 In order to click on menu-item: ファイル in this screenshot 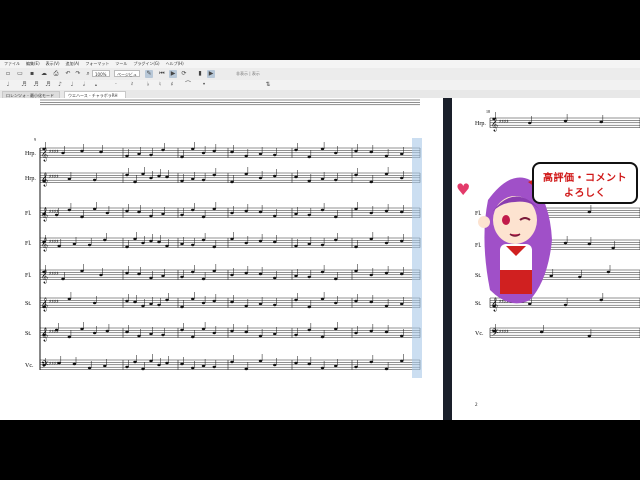, I will do `click(12, 64)`.